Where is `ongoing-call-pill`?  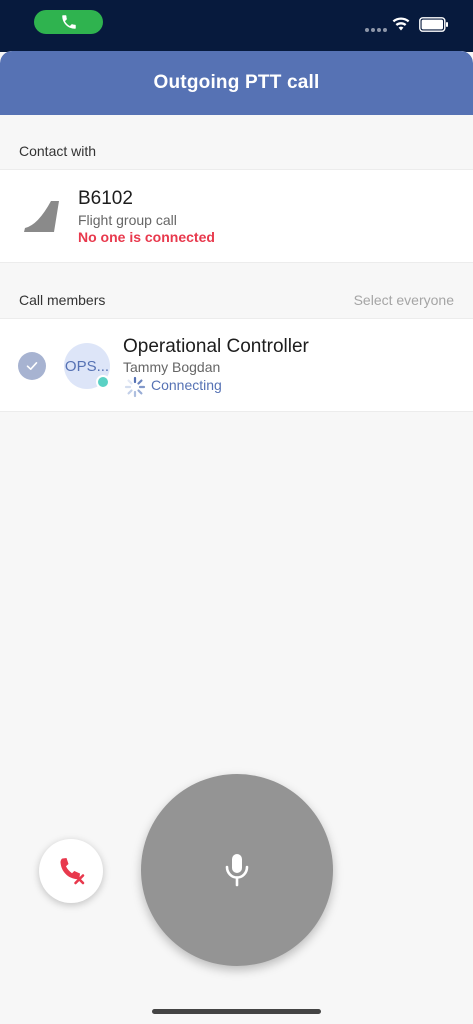
ongoing-call-pill is located at coordinates (68, 22).